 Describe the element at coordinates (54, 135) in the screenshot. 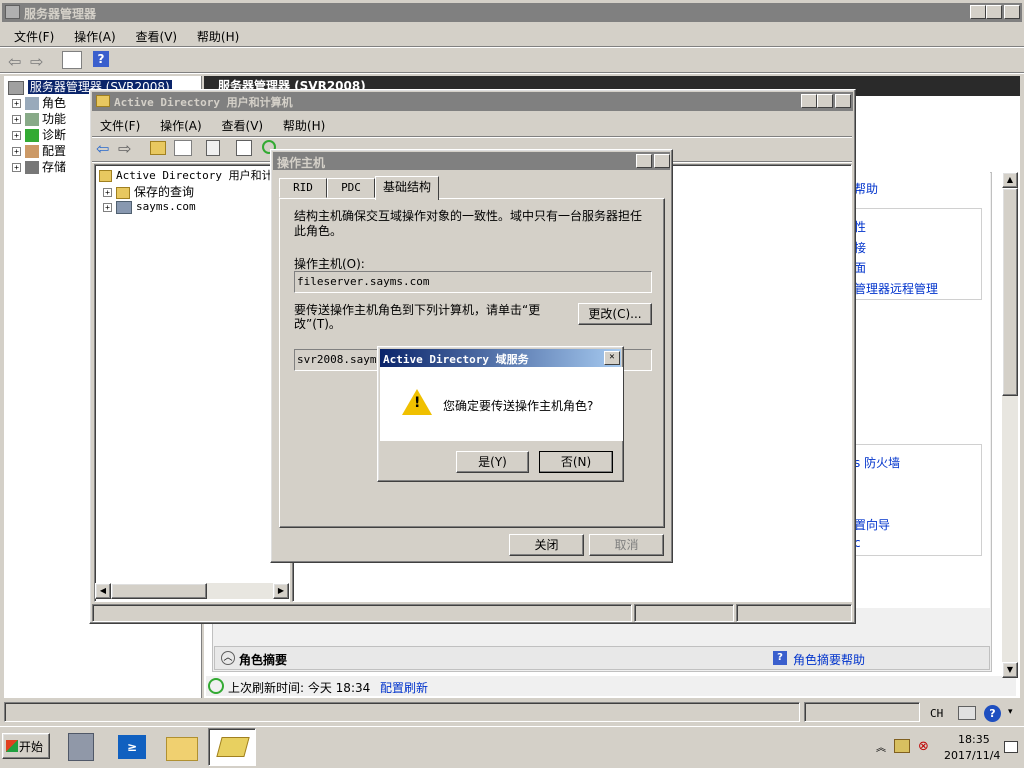

I see `tree-item-label: 诊断` at that location.